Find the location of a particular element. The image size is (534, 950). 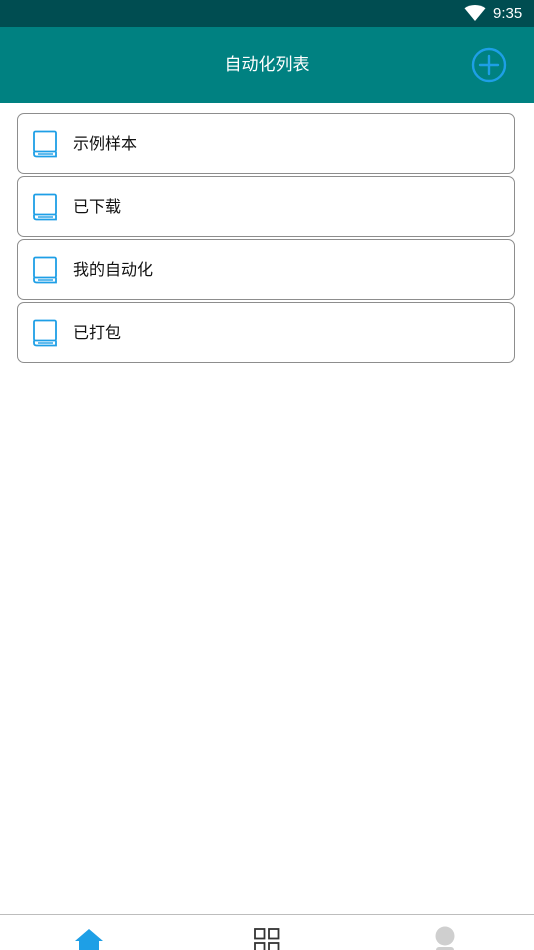

app-bar: 自动化列表 is located at coordinates (267, 65).